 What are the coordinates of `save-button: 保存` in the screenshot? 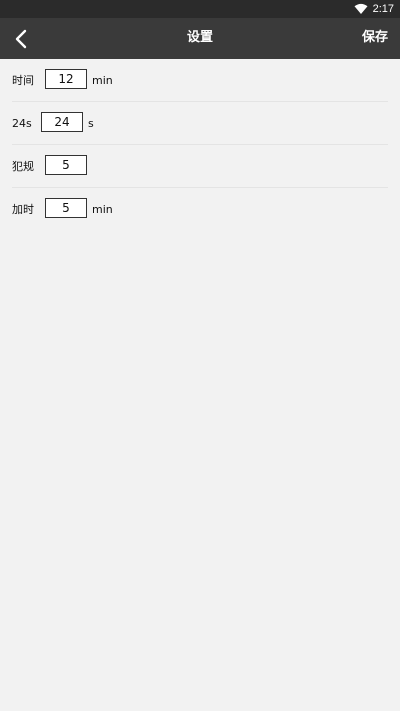 It's located at (375, 38).